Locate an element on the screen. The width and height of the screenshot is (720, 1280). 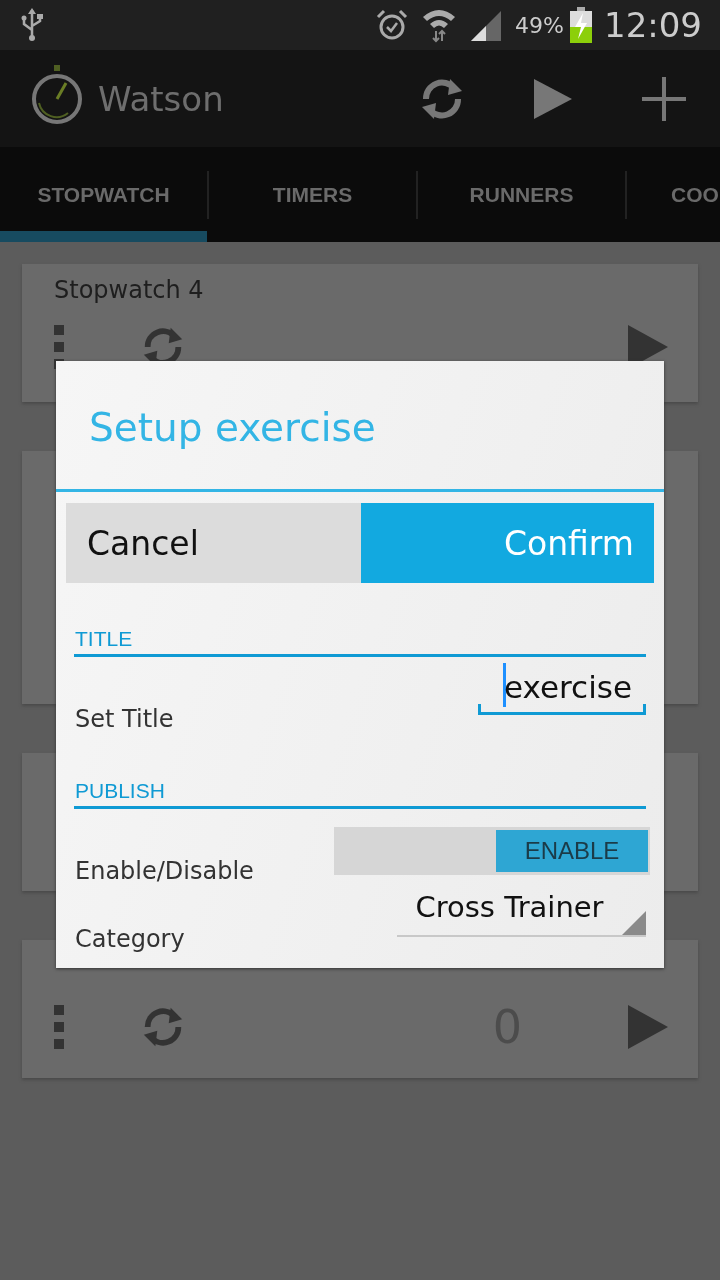
tab: RUNNERS is located at coordinates (521, 194).